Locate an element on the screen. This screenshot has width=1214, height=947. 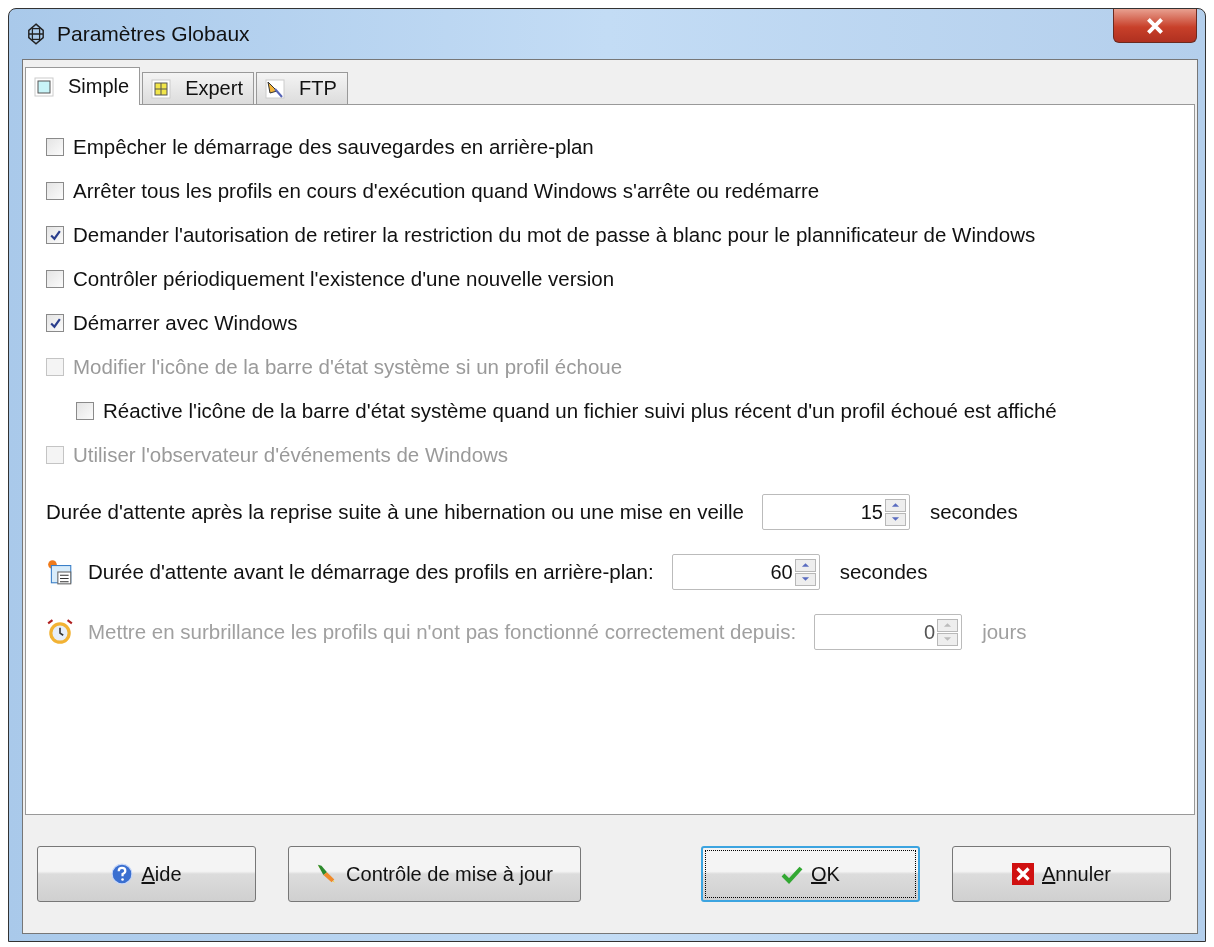
checkbox-label: Demander l'autorisation de retirer la restriction du mot de passe à blanc pour le plannificateur de Windows is located at coordinates (554, 235).